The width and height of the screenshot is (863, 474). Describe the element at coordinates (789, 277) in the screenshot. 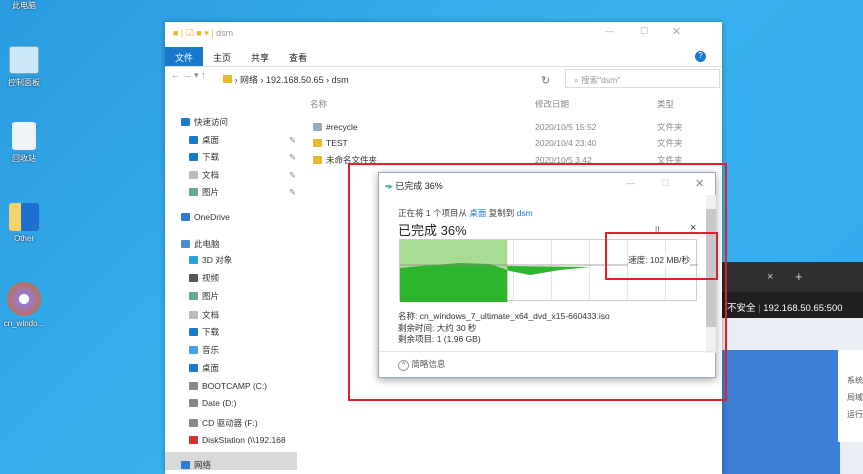

I see `browser-tab-bar: × +` at that location.